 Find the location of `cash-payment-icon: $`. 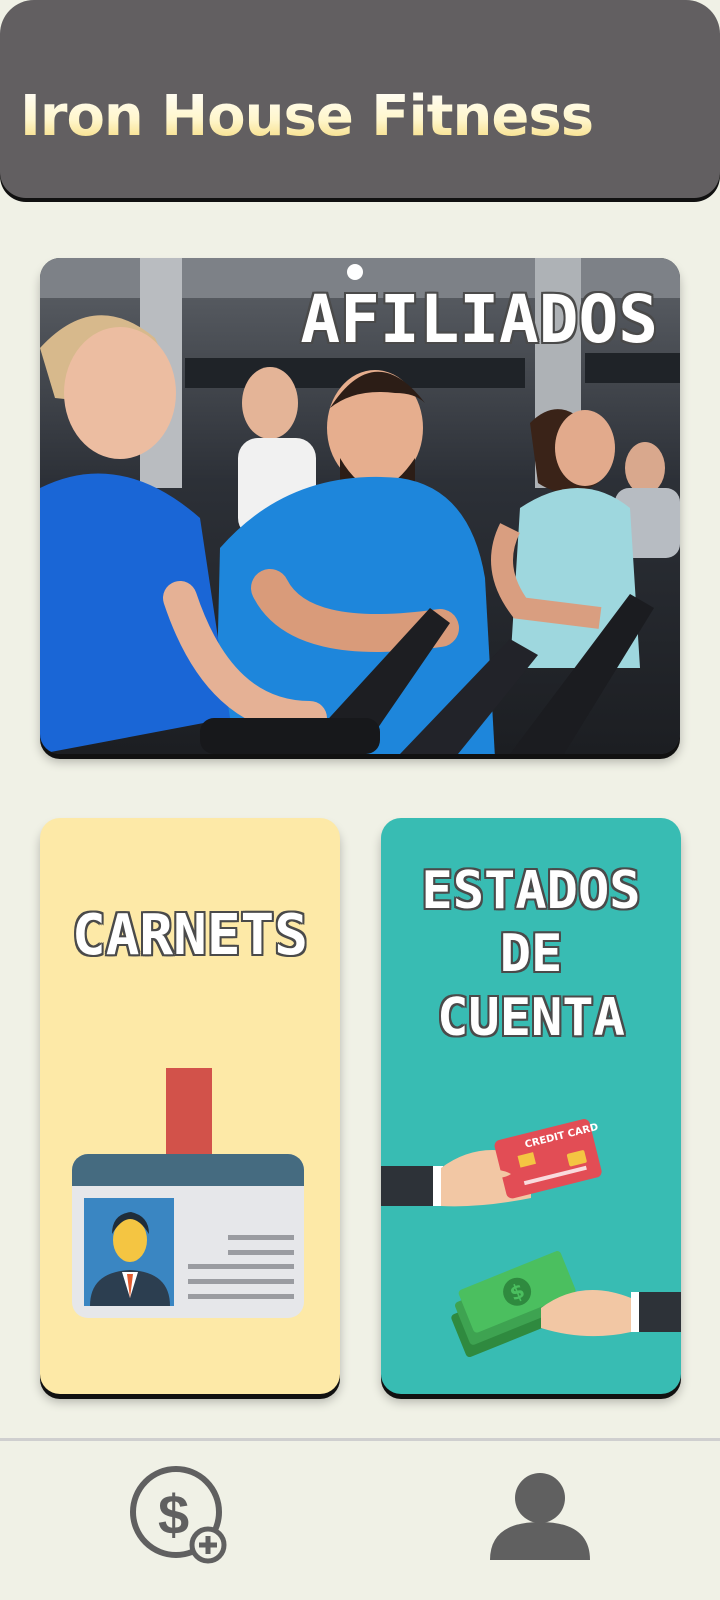

cash-payment-icon: $ is located at coordinates (566, 1304).